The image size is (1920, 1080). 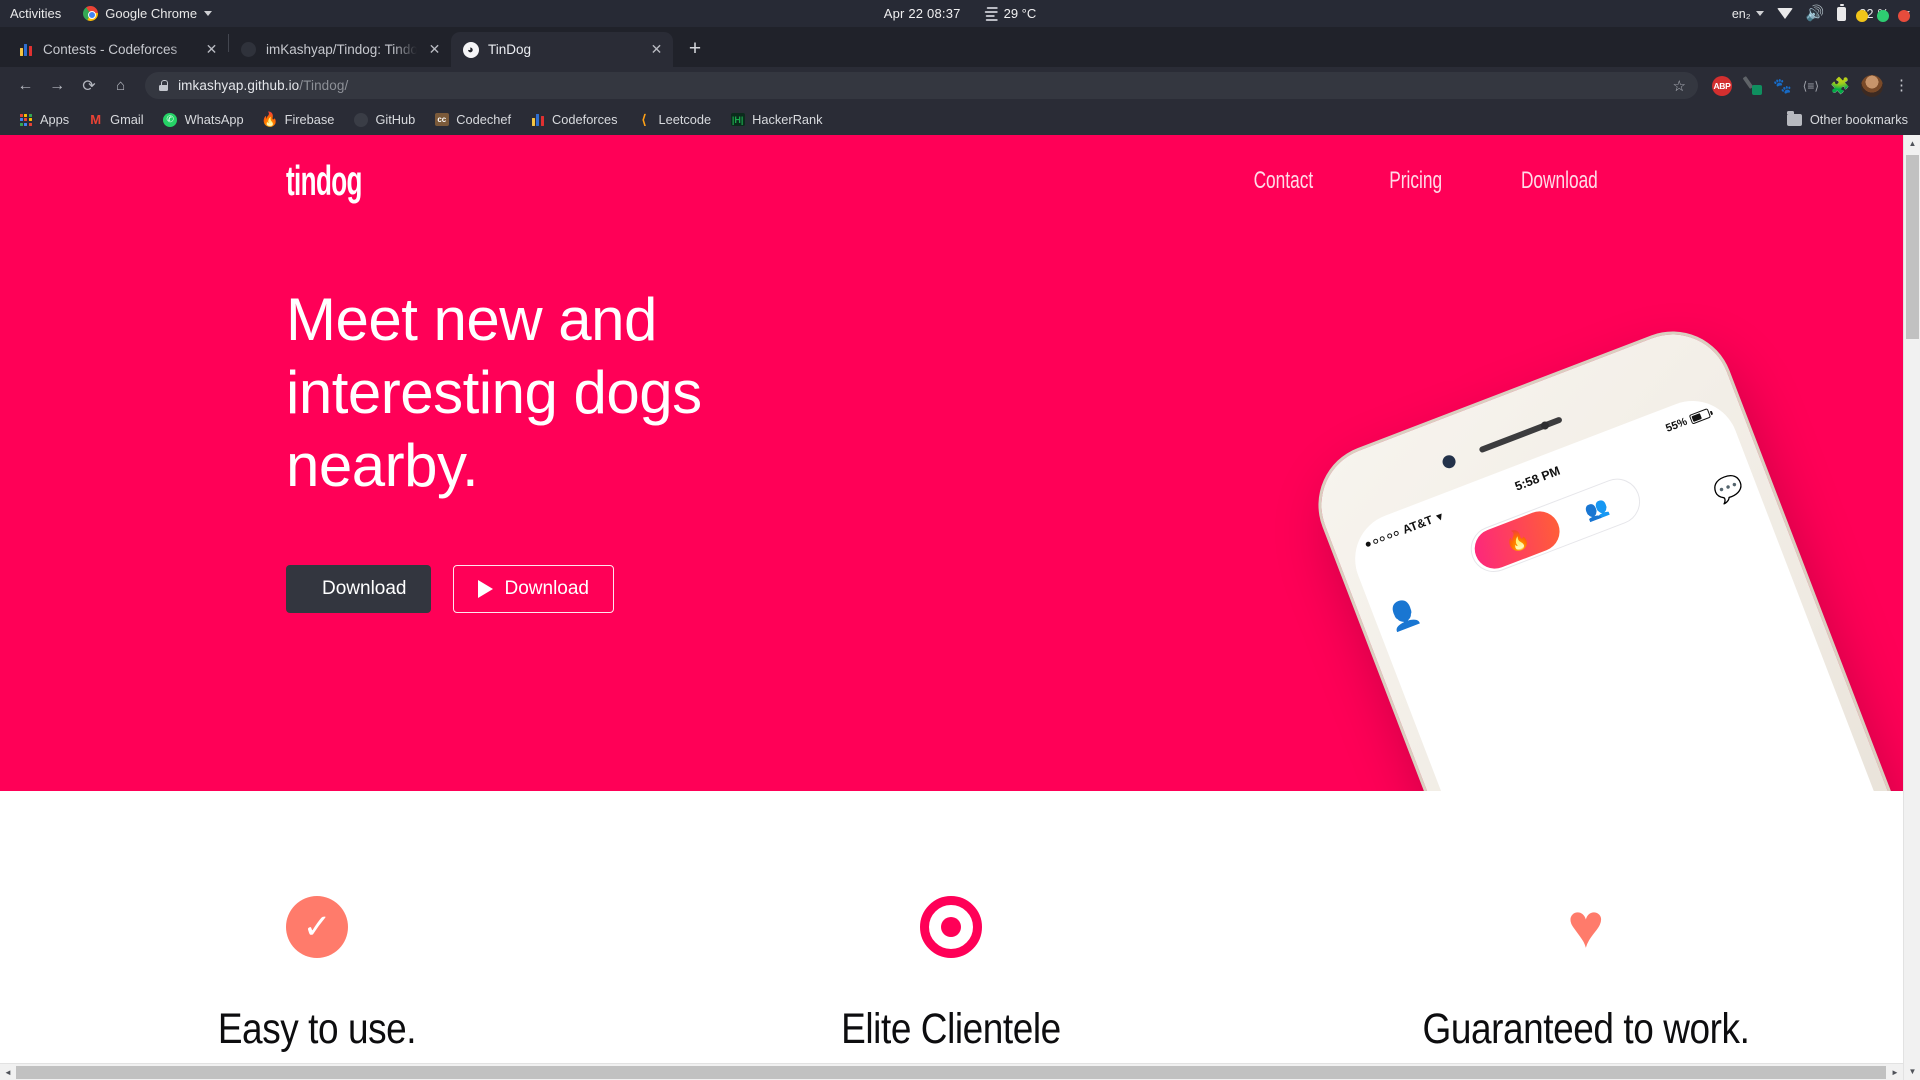 What do you see at coordinates (170, 119) in the screenshot?
I see `whatsapp-icon: ✆` at bounding box center [170, 119].